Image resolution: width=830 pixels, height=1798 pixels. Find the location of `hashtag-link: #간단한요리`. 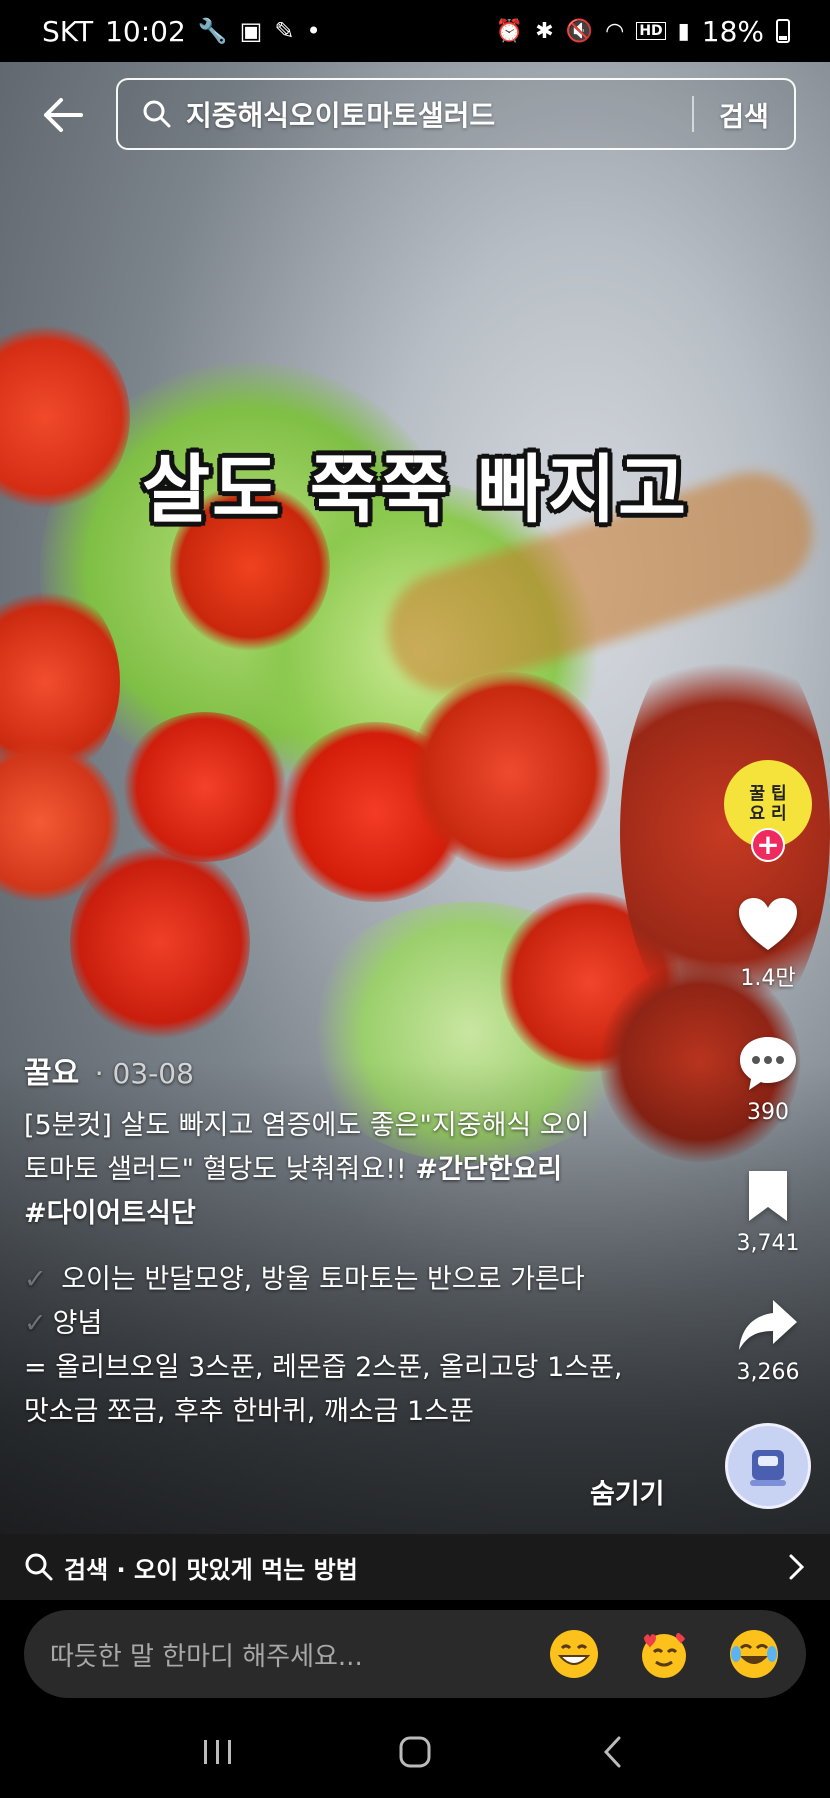

hashtag-link: #간단한요리 is located at coordinates (488, 1169).